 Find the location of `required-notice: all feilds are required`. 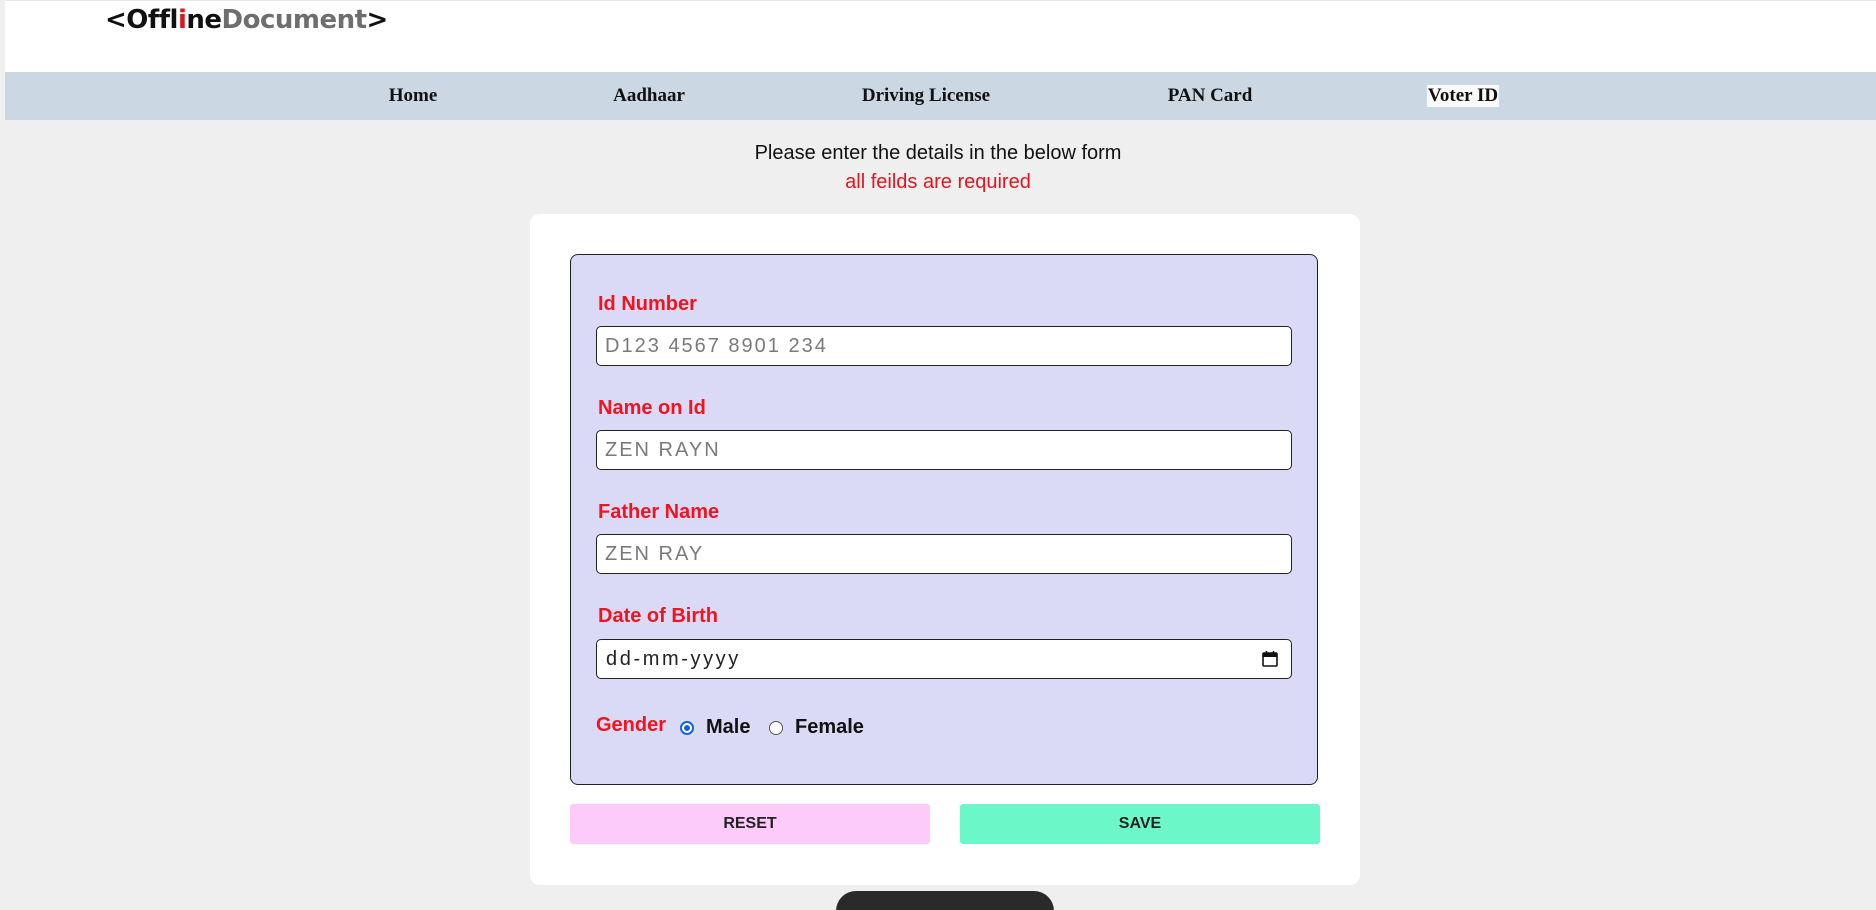

required-notice: all feilds are required is located at coordinates (938, 182).